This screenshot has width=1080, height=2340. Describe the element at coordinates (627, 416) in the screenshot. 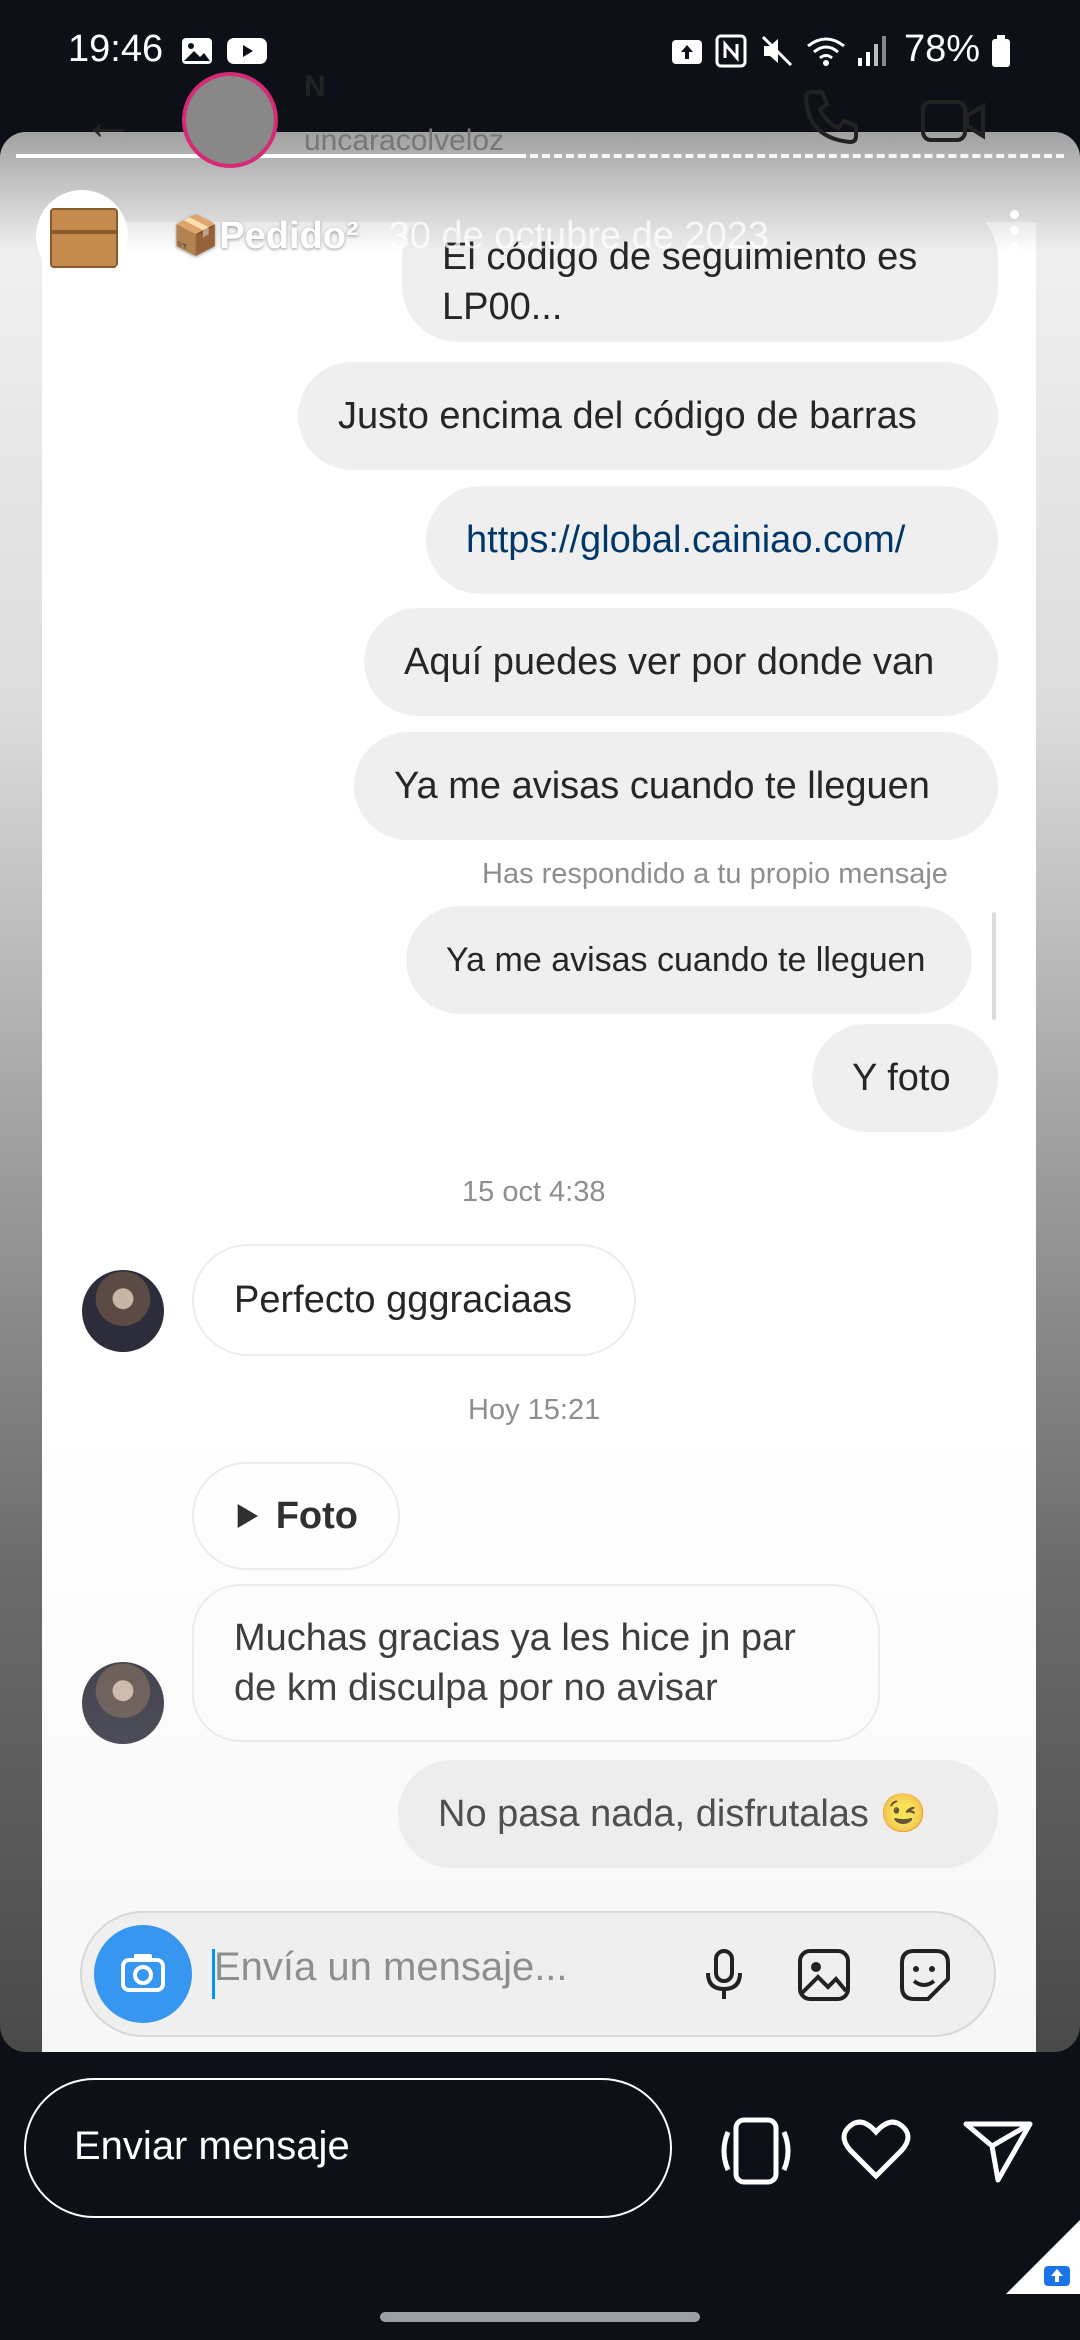

I see `message-text: Justo encima del código de barras` at that location.